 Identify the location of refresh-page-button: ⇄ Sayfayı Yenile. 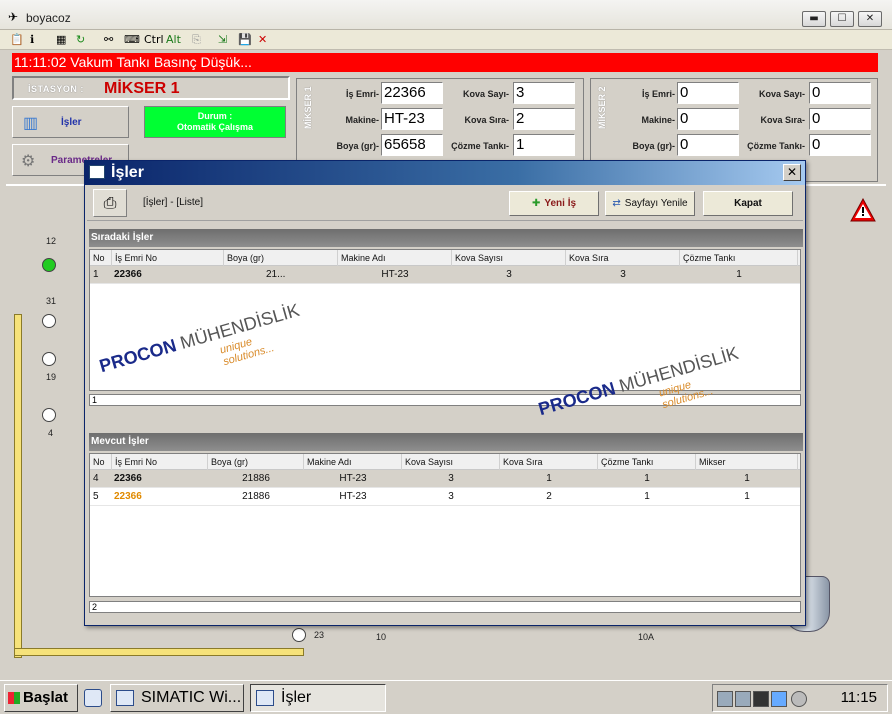
(650, 203).